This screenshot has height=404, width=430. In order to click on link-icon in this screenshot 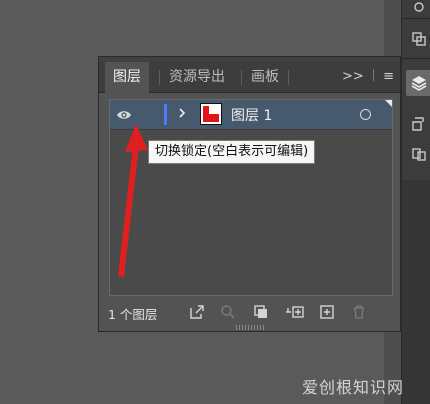, I will do `click(419, 39)`.